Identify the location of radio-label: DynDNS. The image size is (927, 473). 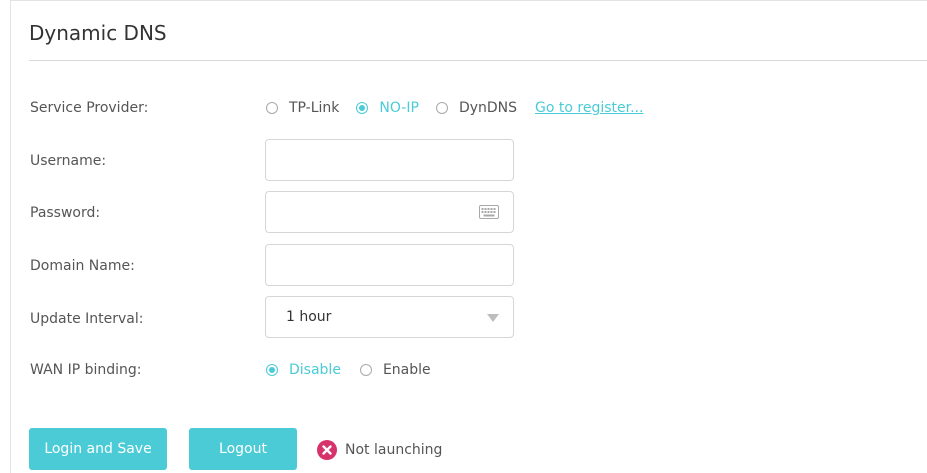
(488, 108).